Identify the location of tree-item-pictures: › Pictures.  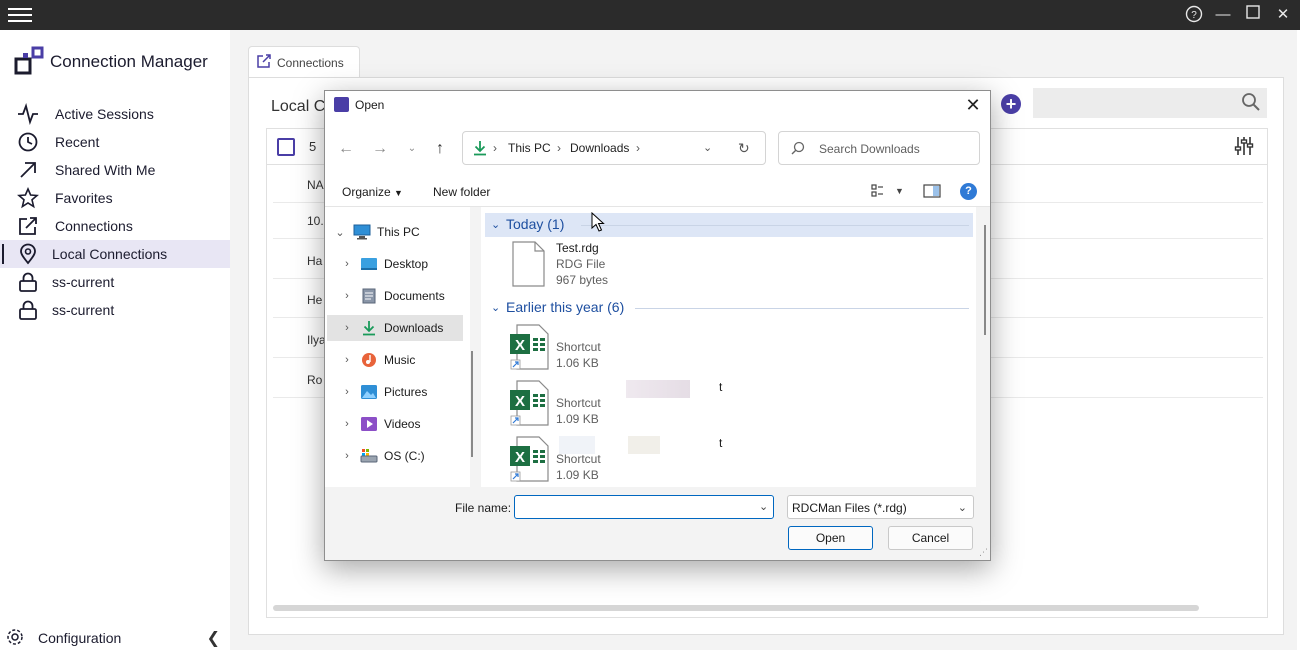
(394, 392).